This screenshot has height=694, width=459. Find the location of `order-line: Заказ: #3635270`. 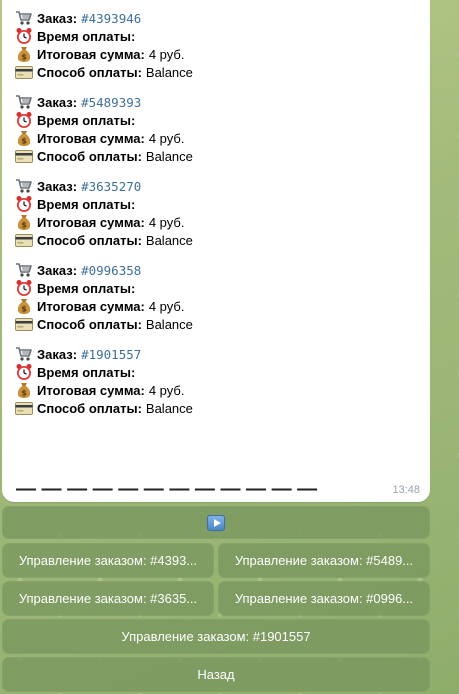

order-line: Заказ: #3635270 is located at coordinates (217, 186).